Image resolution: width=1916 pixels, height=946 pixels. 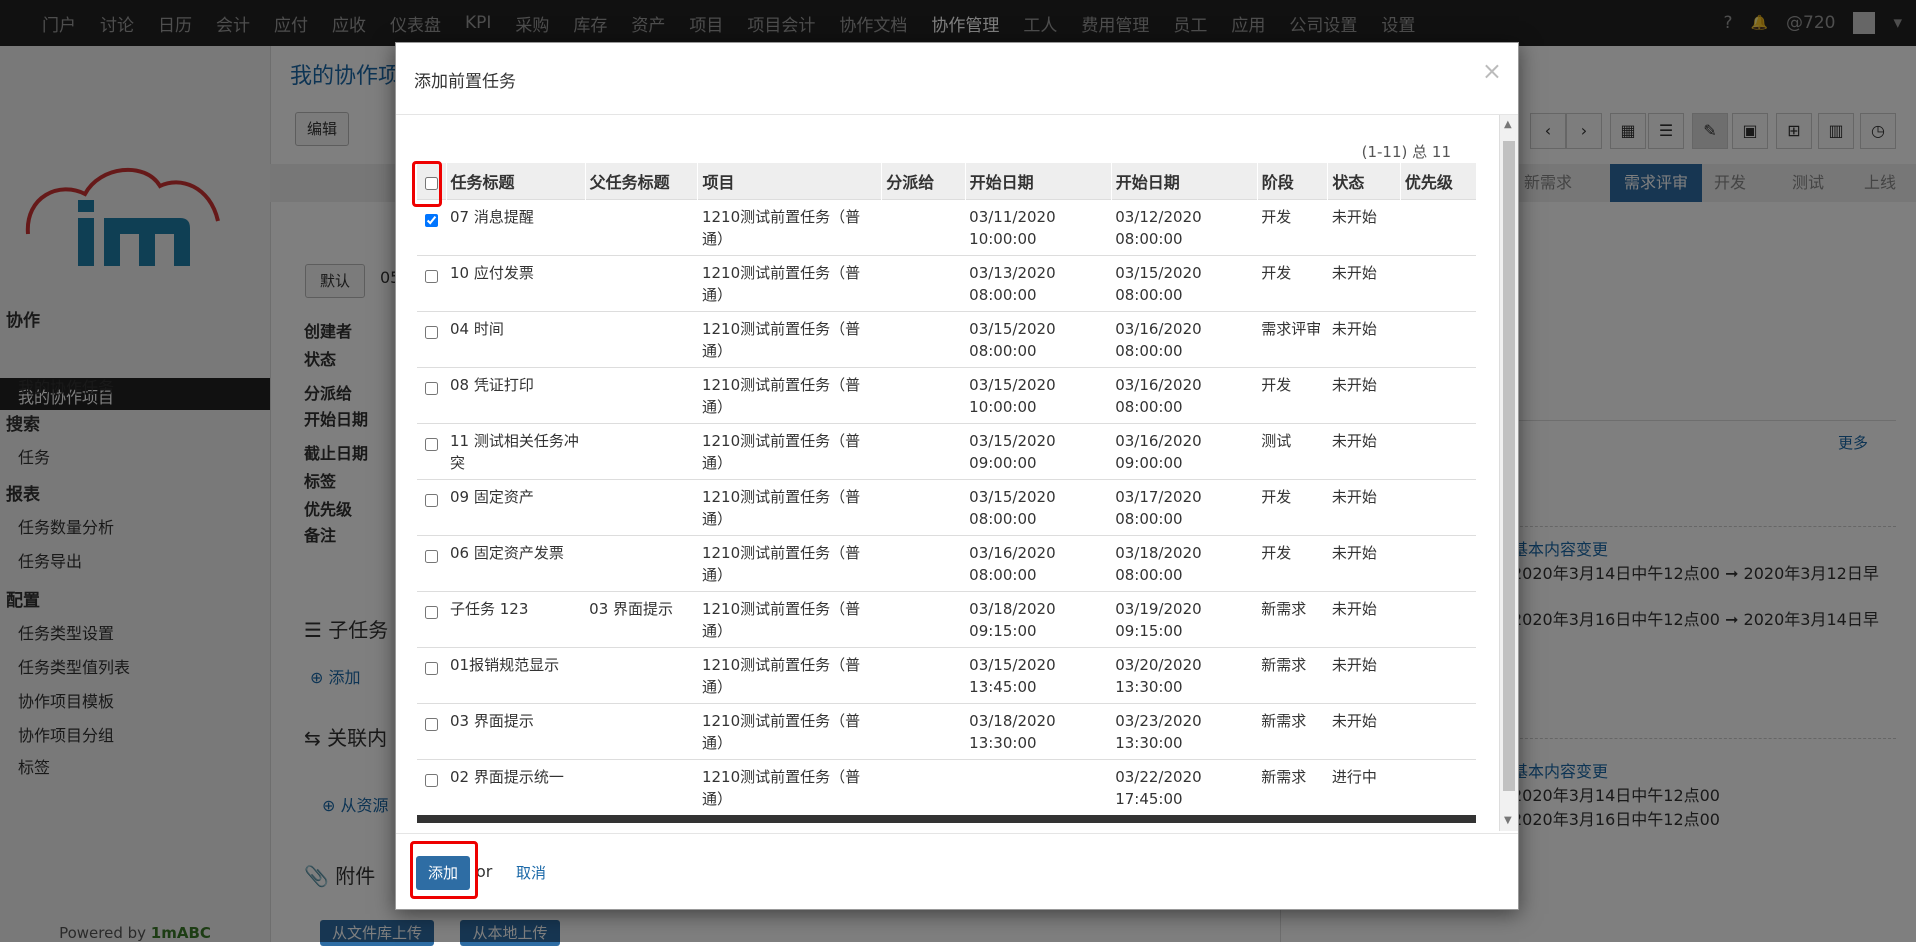 What do you see at coordinates (516, 339) in the screenshot?
I see `cell-title: 04 时间` at bounding box center [516, 339].